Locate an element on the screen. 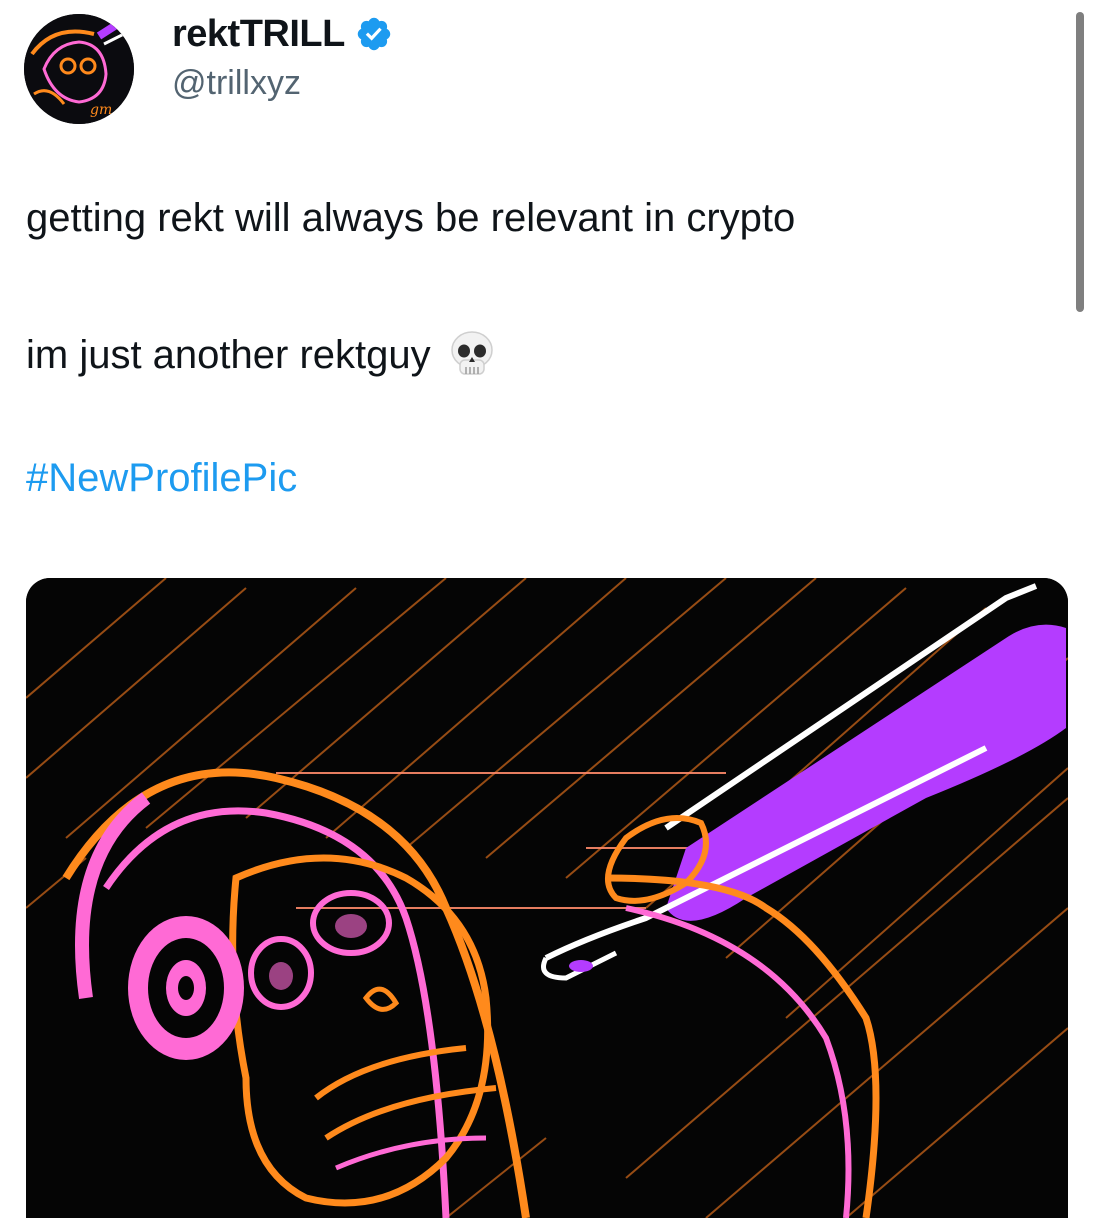 The height and width of the screenshot is (1218, 1093). avatar-caption: gm is located at coordinates (101, 110).